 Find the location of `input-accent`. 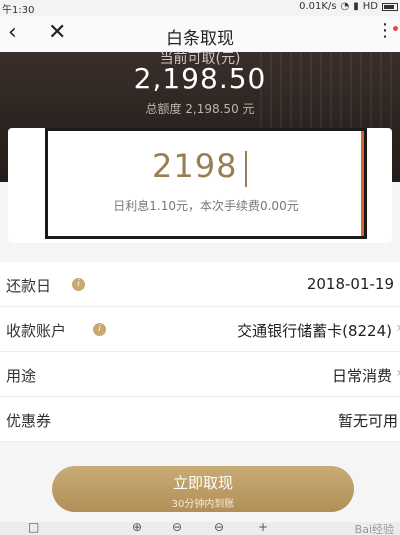

input-accent is located at coordinates (362, 183).